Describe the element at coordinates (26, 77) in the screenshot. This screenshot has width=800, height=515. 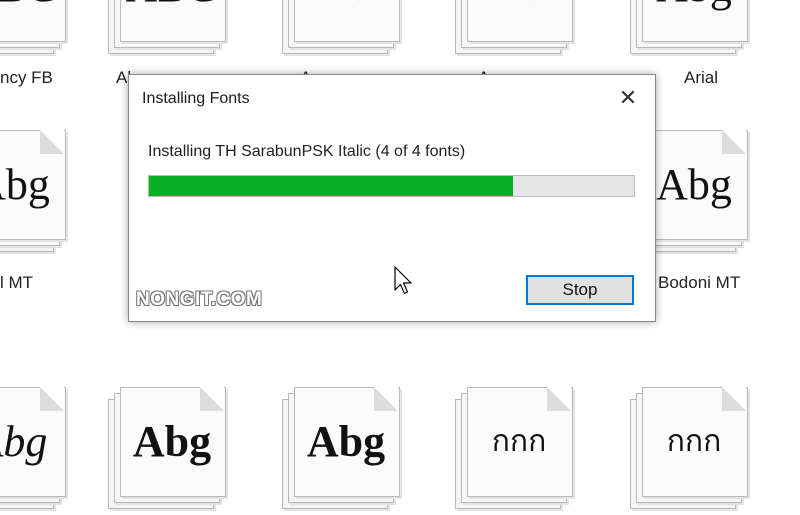
I see `font-file-label: ncy FB` at that location.